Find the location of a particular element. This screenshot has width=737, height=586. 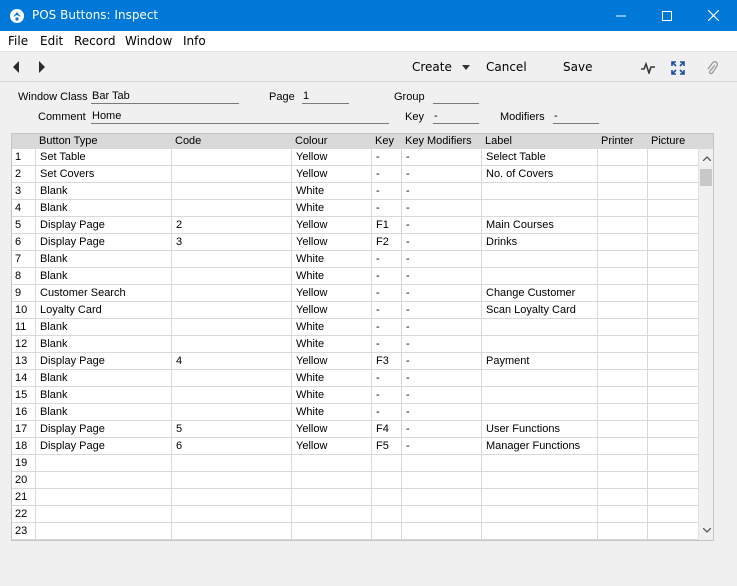

maximize-button is located at coordinates (667, 15).